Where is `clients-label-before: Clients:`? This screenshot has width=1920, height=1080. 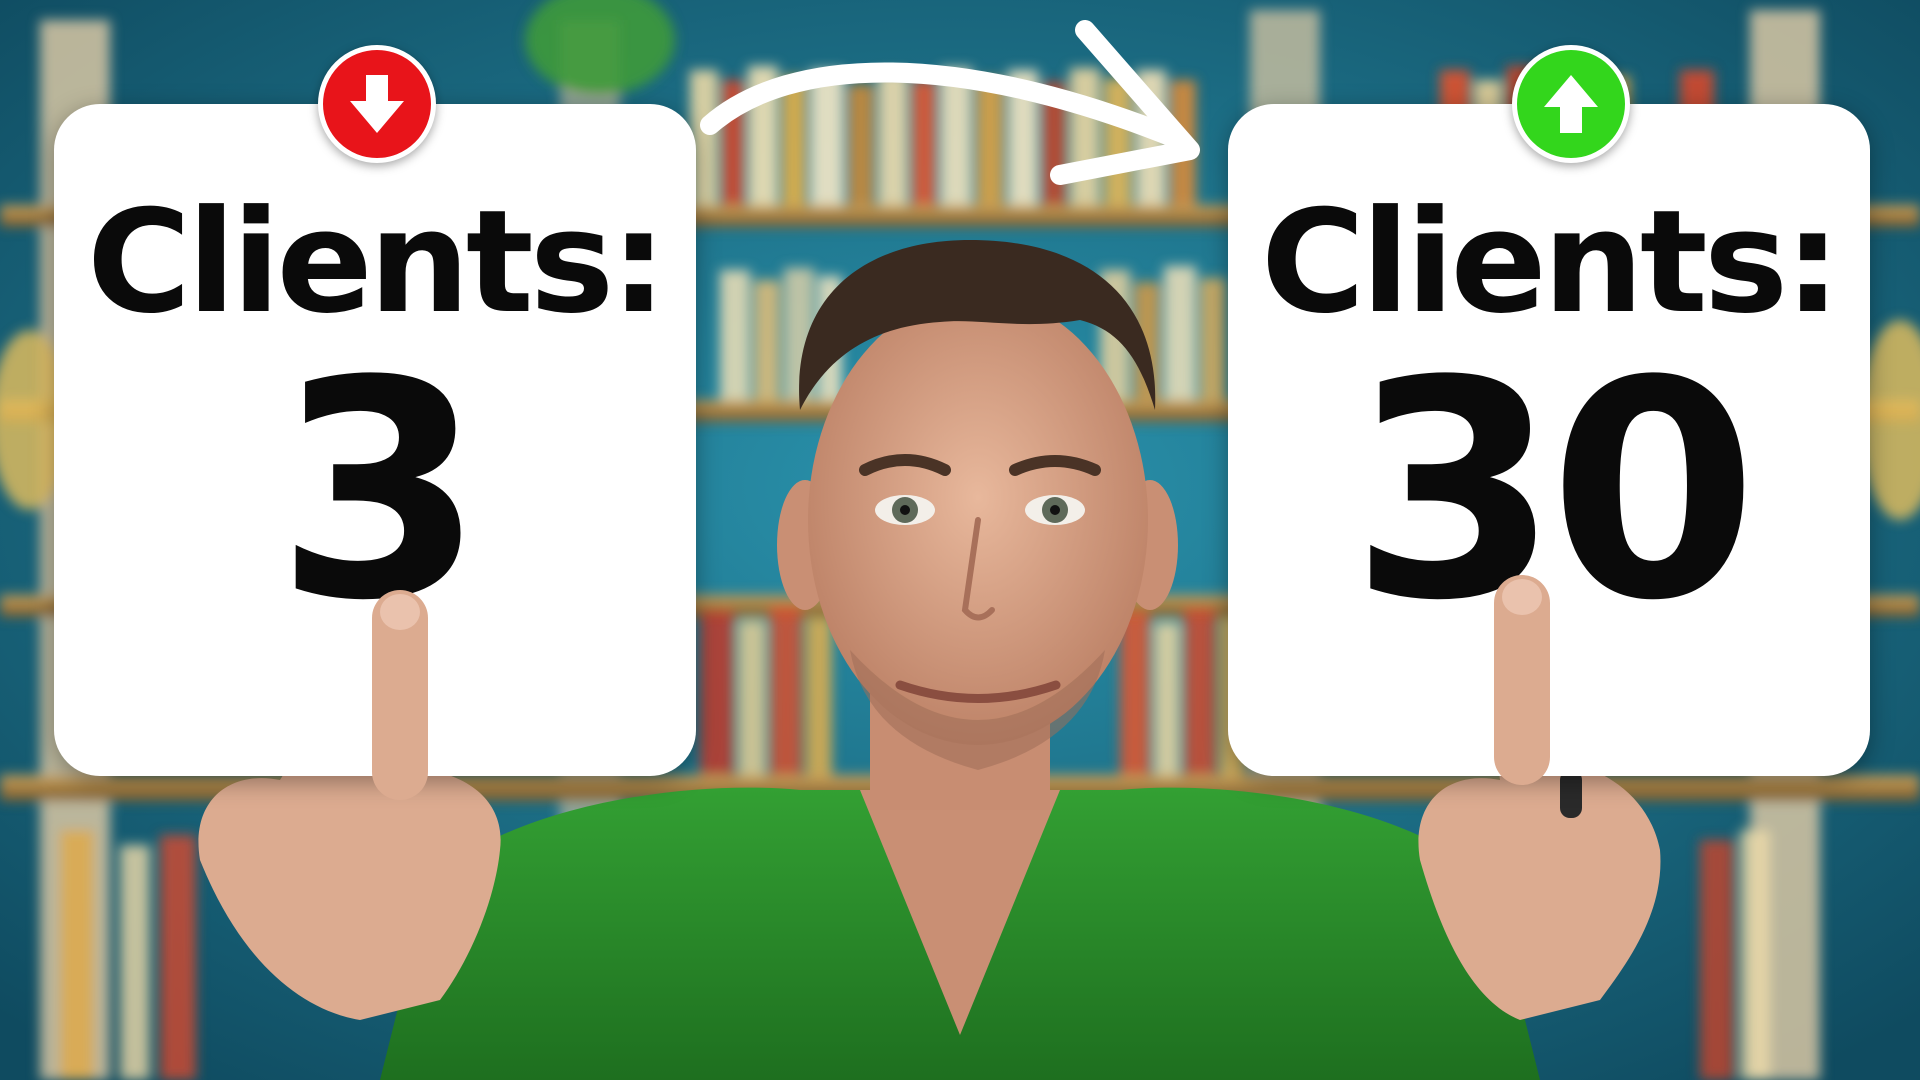 clients-label-before: Clients: is located at coordinates (376, 262).